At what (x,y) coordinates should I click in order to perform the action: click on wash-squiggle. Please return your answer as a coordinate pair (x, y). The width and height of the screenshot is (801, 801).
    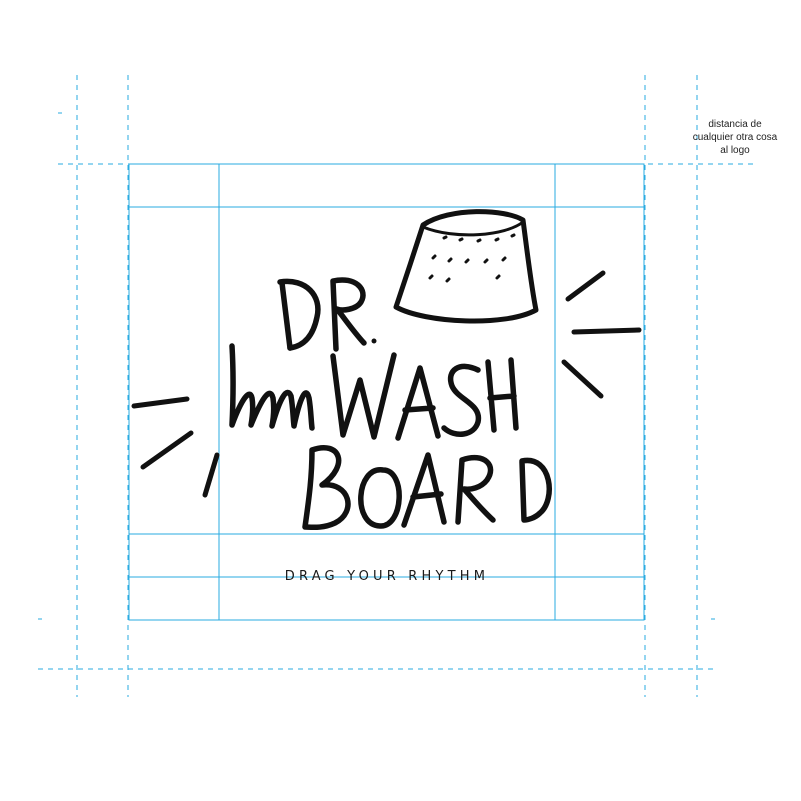
    Looking at the image, I should click on (272, 387).